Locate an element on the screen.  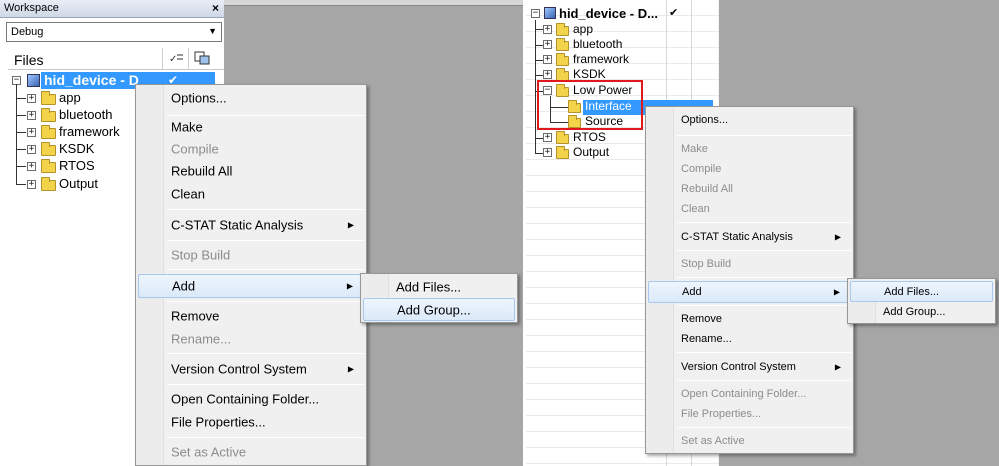
project-icon is located at coordinates (33, 80).